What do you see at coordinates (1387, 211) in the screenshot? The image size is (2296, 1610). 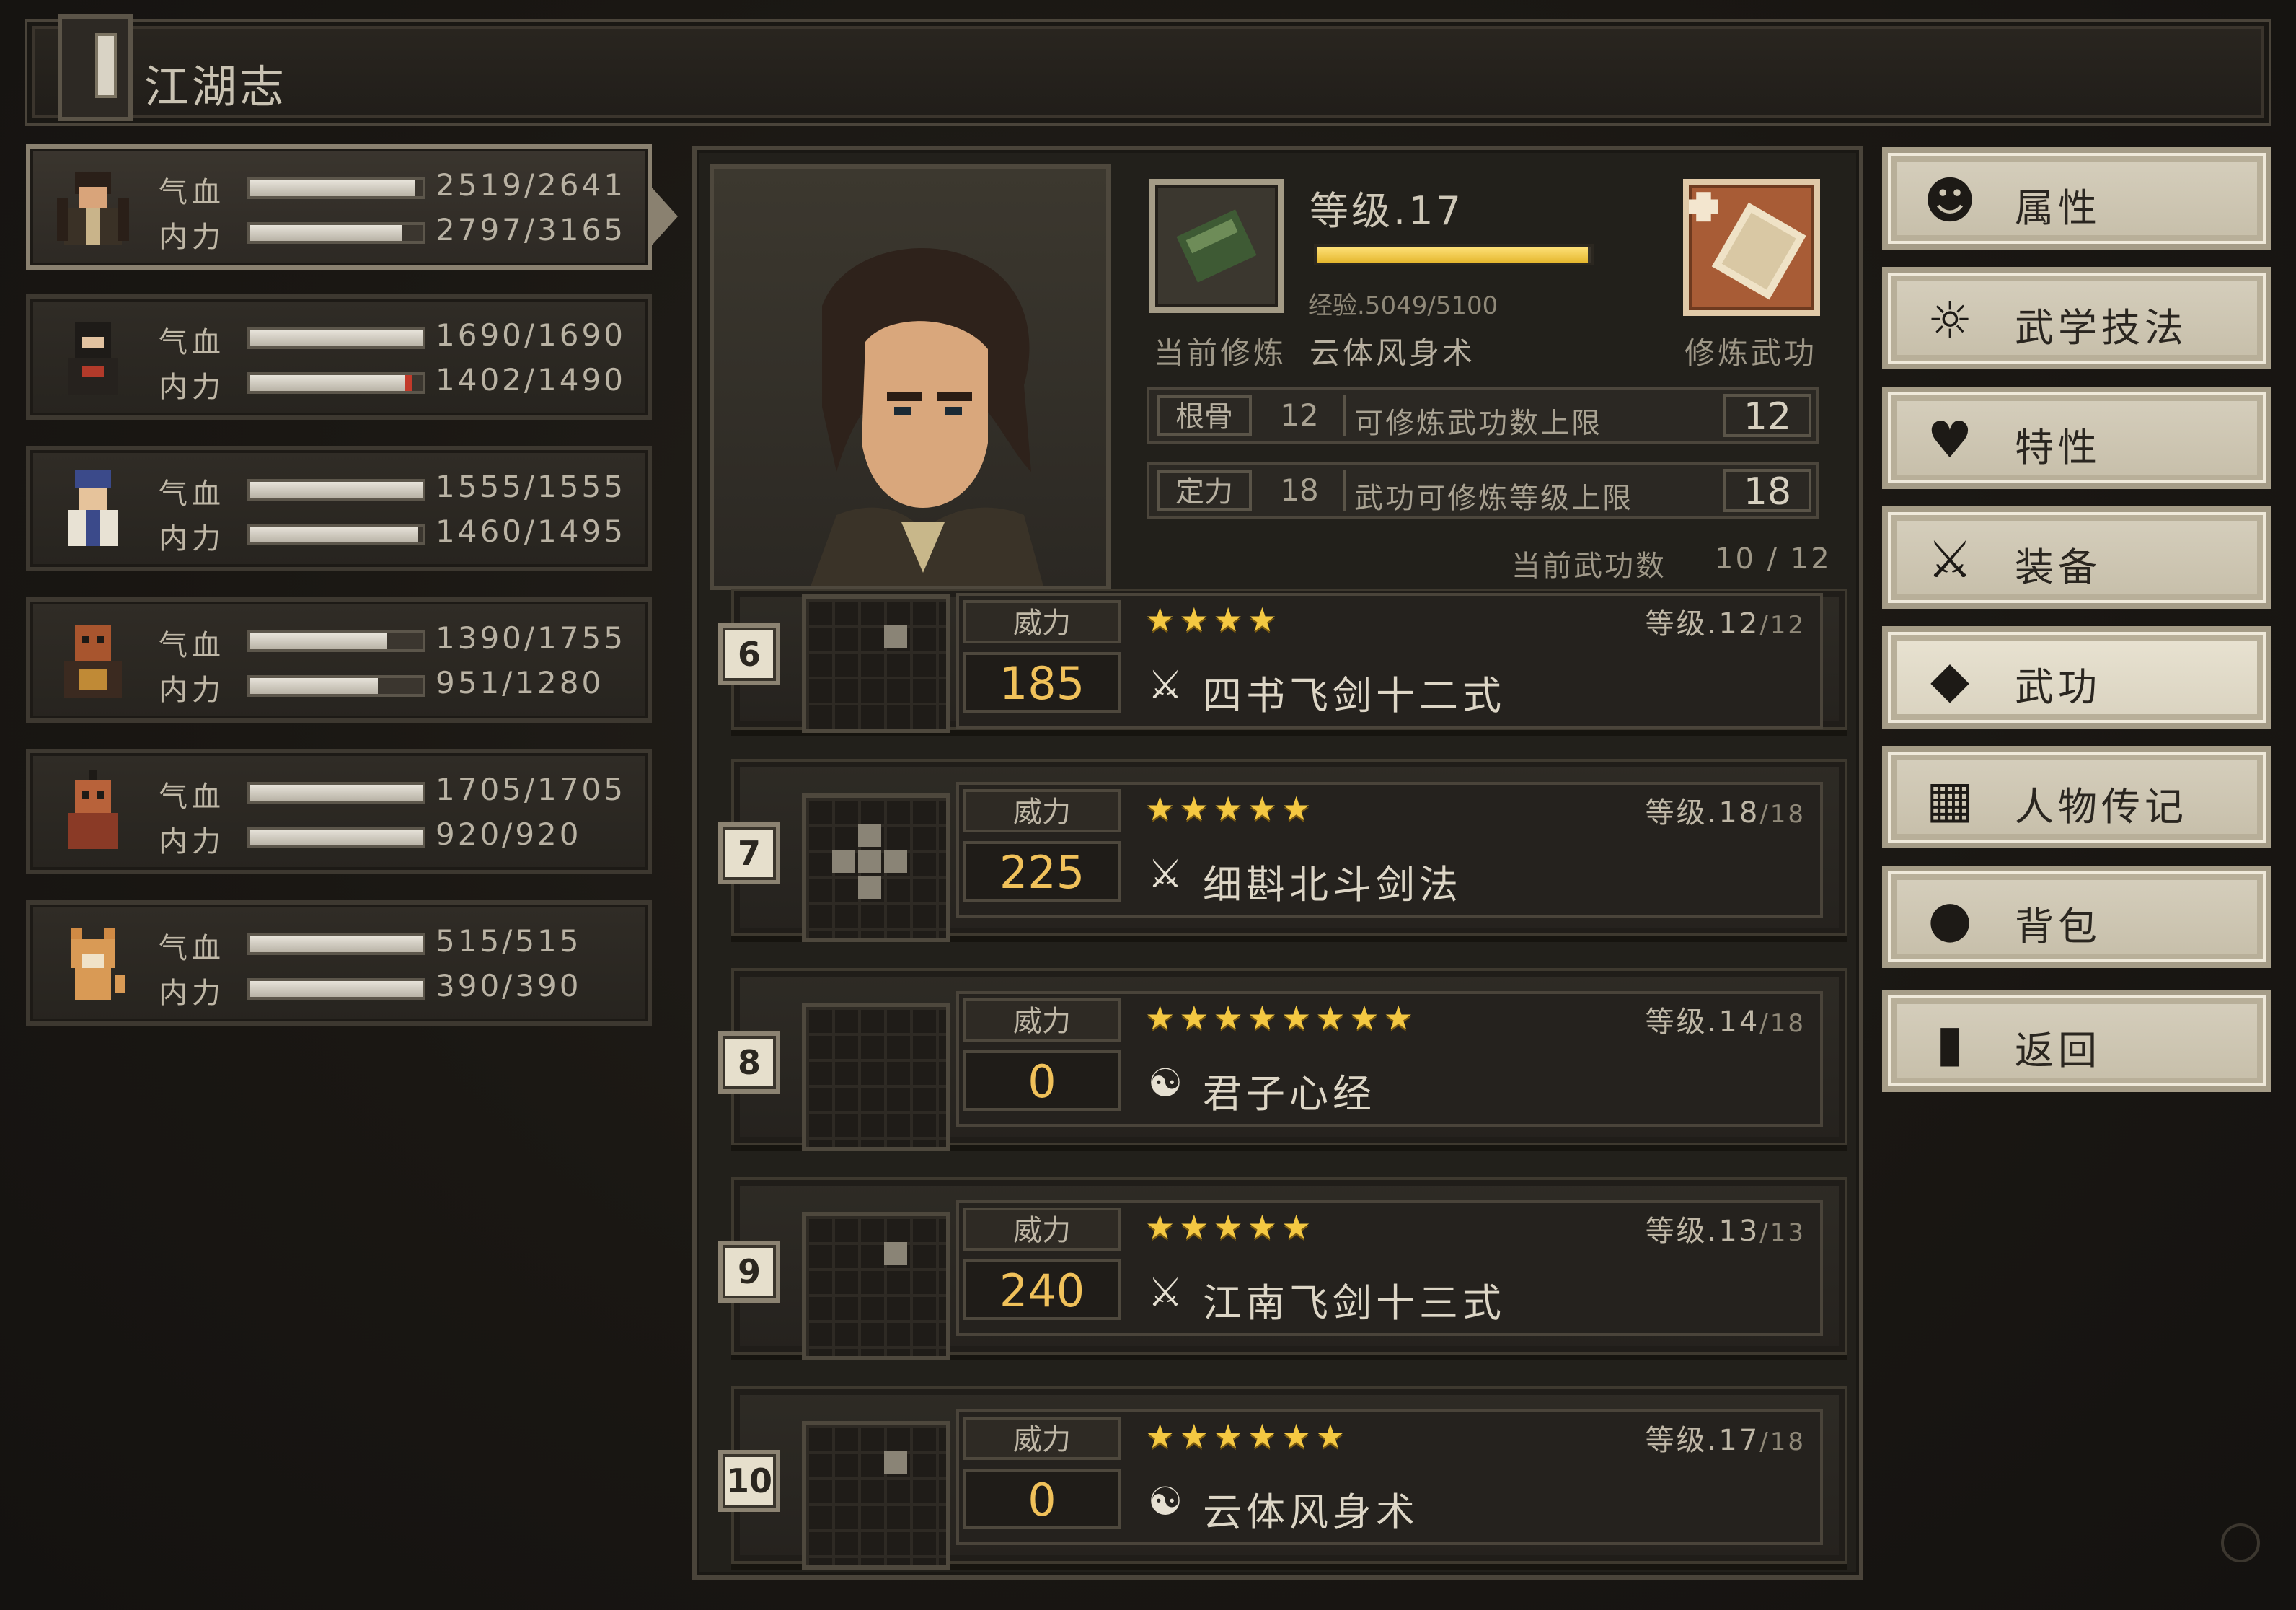 I see `character-level: 等级.17` at bounding box center [1387, 211].